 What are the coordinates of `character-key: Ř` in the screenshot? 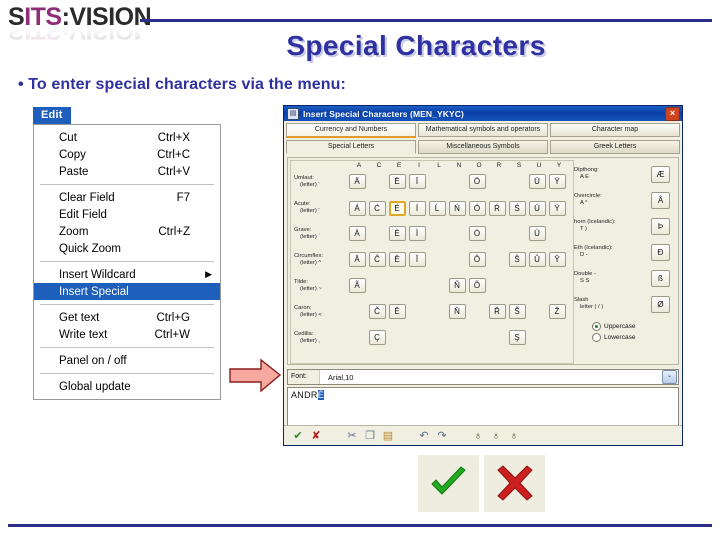 It's located at (497, 311).